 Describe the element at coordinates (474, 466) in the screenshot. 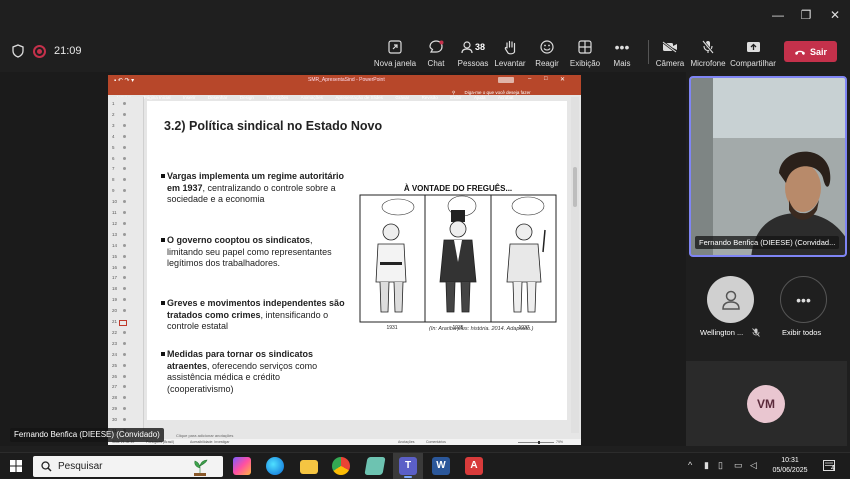

I see `acrobat-icon: A` at that location.